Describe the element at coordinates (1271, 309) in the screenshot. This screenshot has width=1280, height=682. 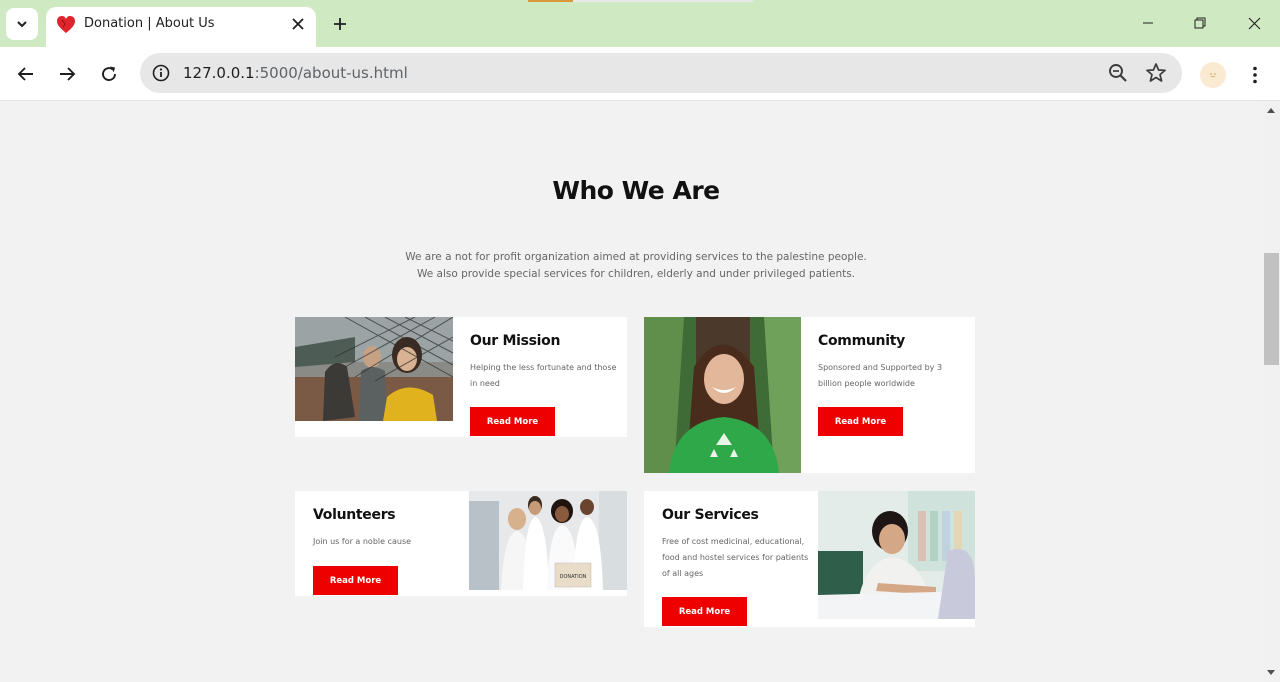
I see `scroll-thumb` at that location.